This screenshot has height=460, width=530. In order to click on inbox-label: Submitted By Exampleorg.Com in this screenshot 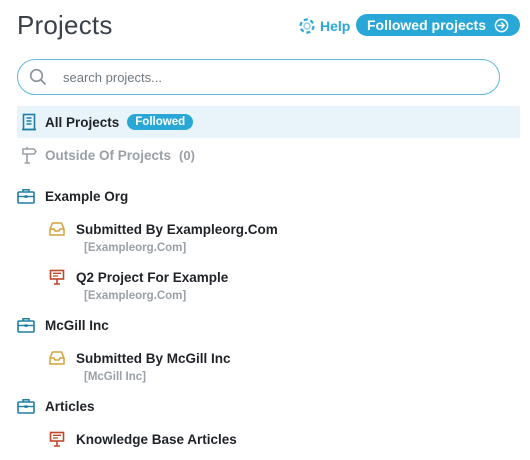, I will do `click(177, 229)`.